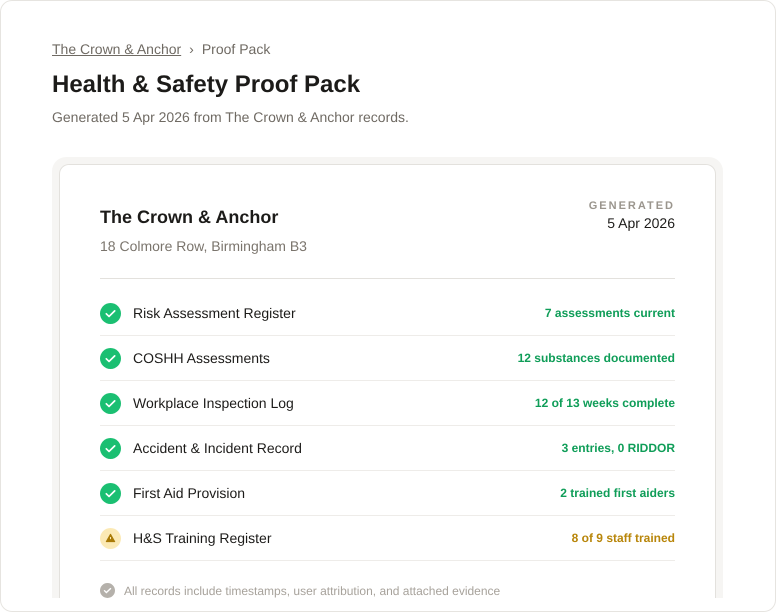  I want to click on page-title: Health & Safety Proof Pack, so click(207, 85).